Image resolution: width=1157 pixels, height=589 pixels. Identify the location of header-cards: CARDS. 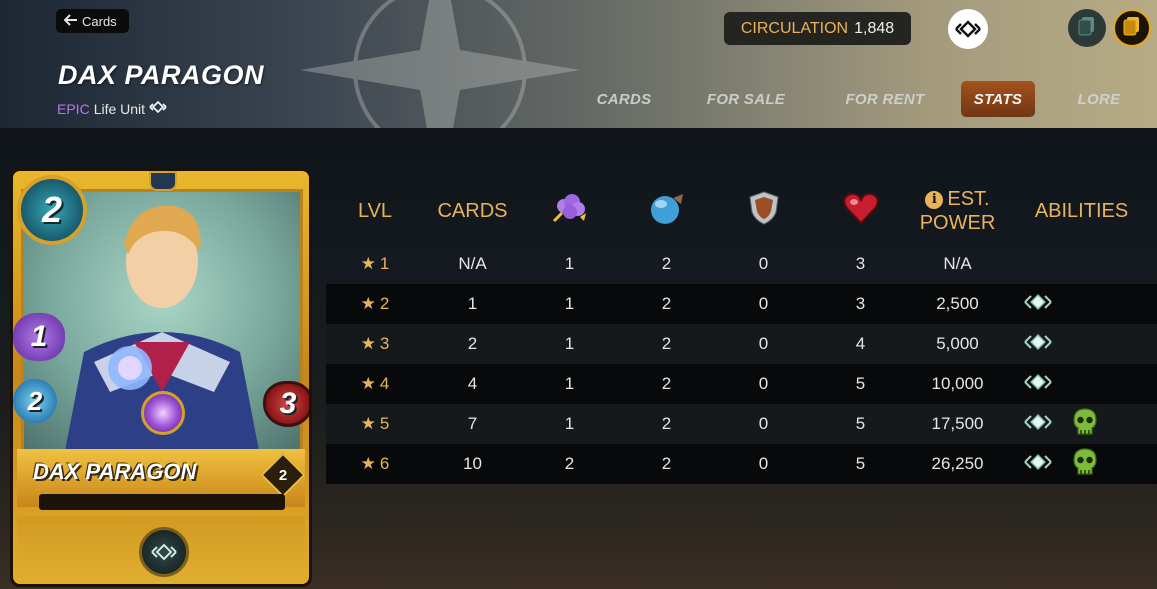
(472, 211).